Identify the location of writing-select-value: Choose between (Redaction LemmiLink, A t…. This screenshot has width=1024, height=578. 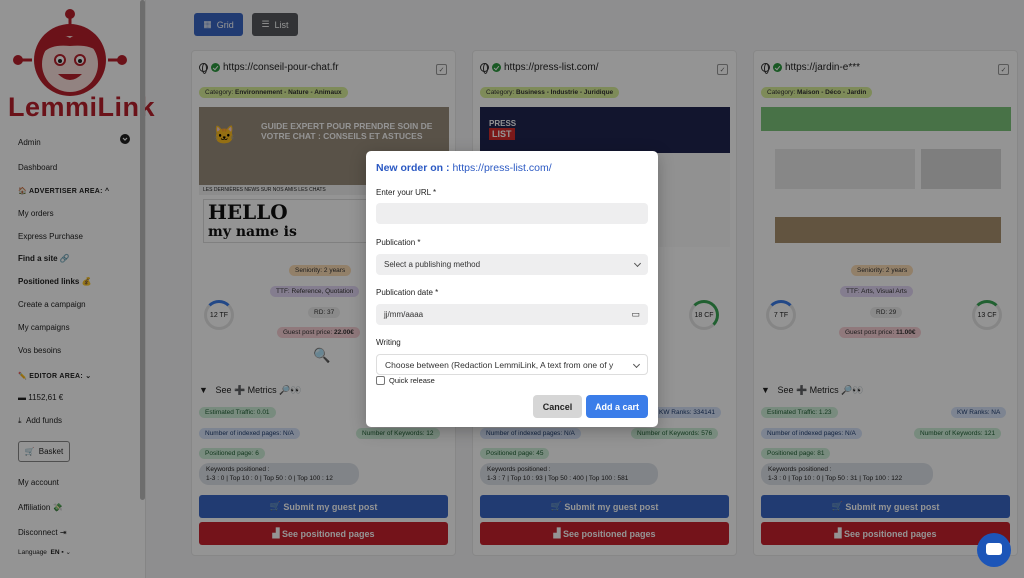
(499, 364).